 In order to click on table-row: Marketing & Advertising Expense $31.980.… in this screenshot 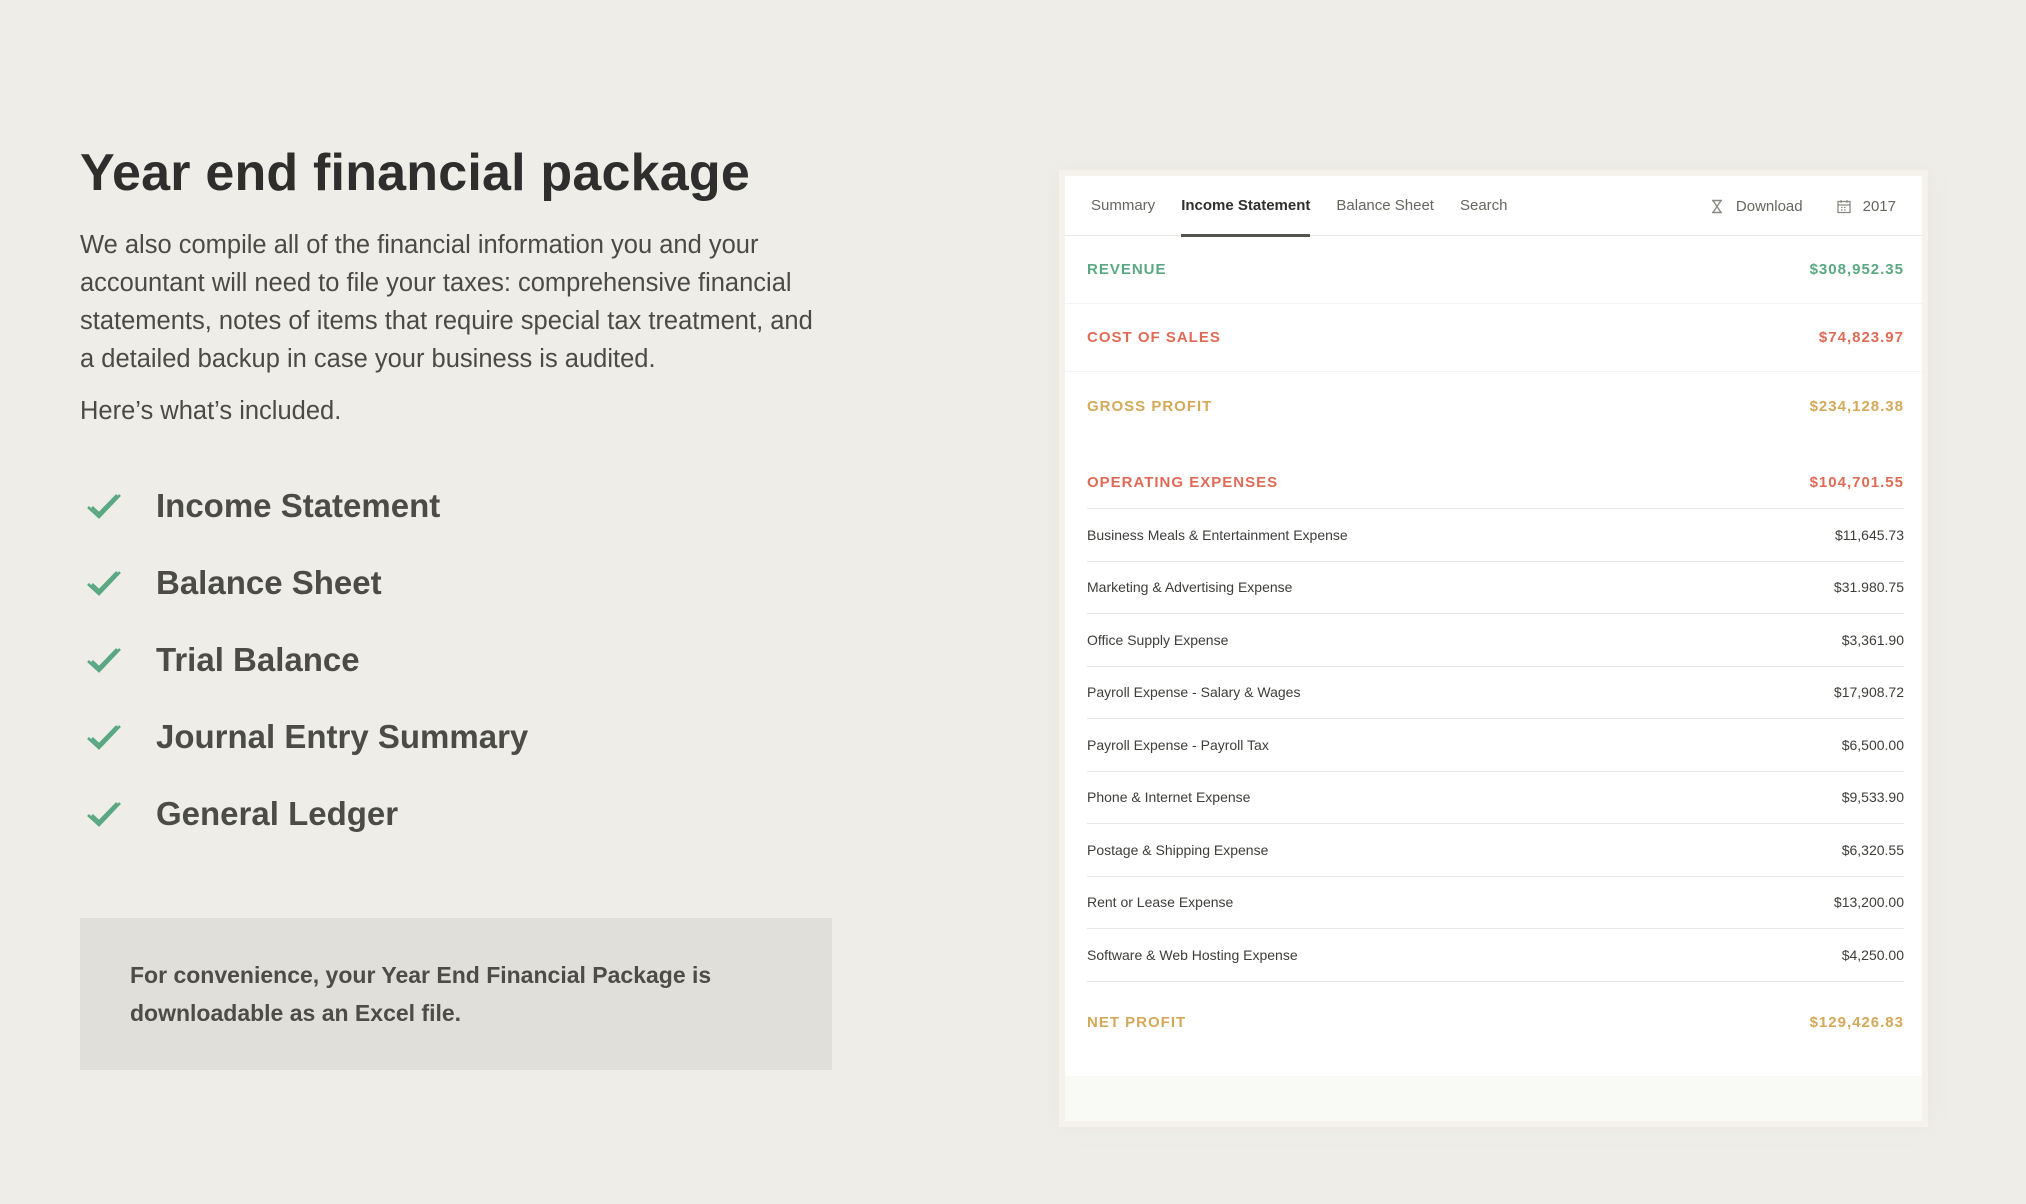, I will do `click(1495, 588)`.